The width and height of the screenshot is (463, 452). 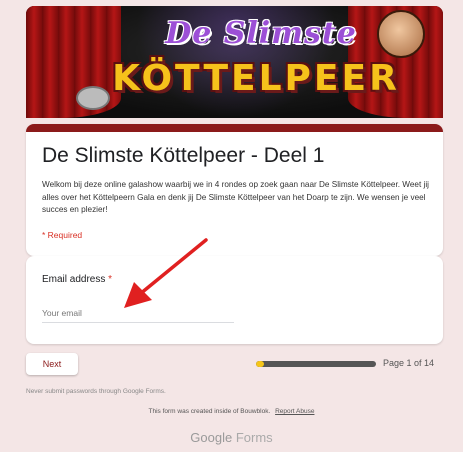 I want to click on red-arrow-annotation, so click(x=166, y=273).